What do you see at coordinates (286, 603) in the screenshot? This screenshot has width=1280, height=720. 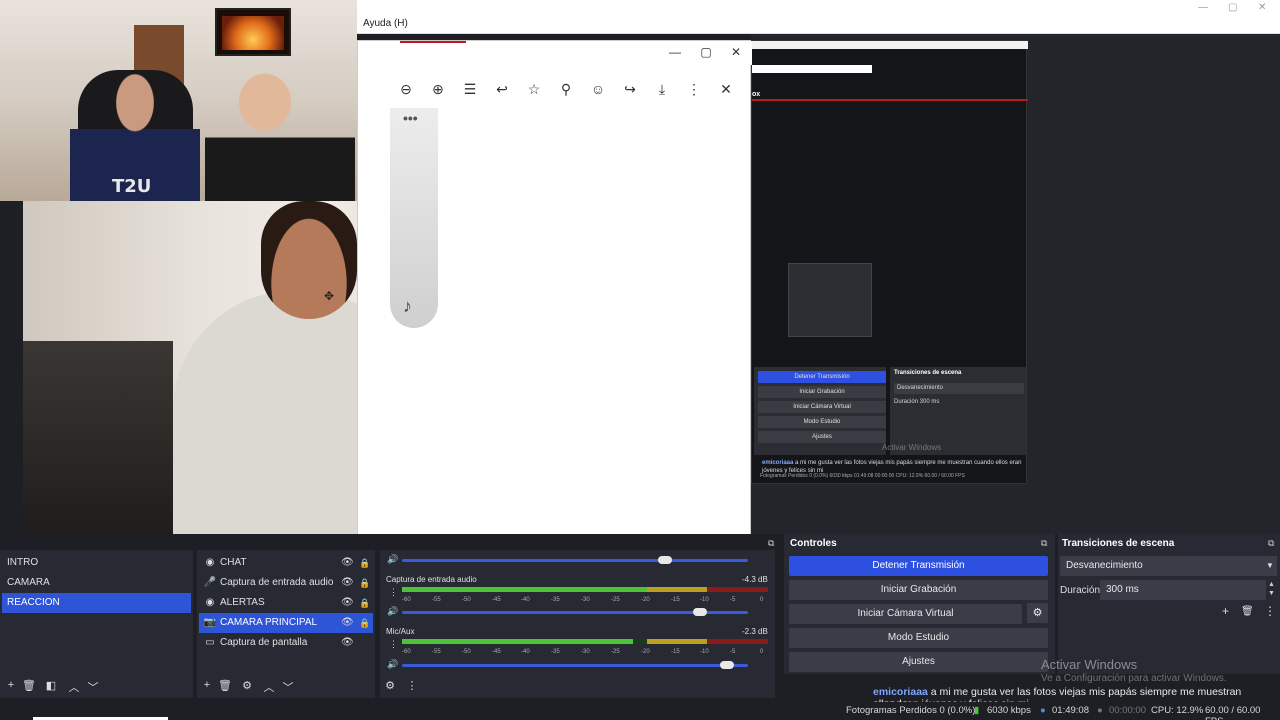 I see `source-item: ◉ ALERTAS 👁 🔒` at bounding box center [286, 603].